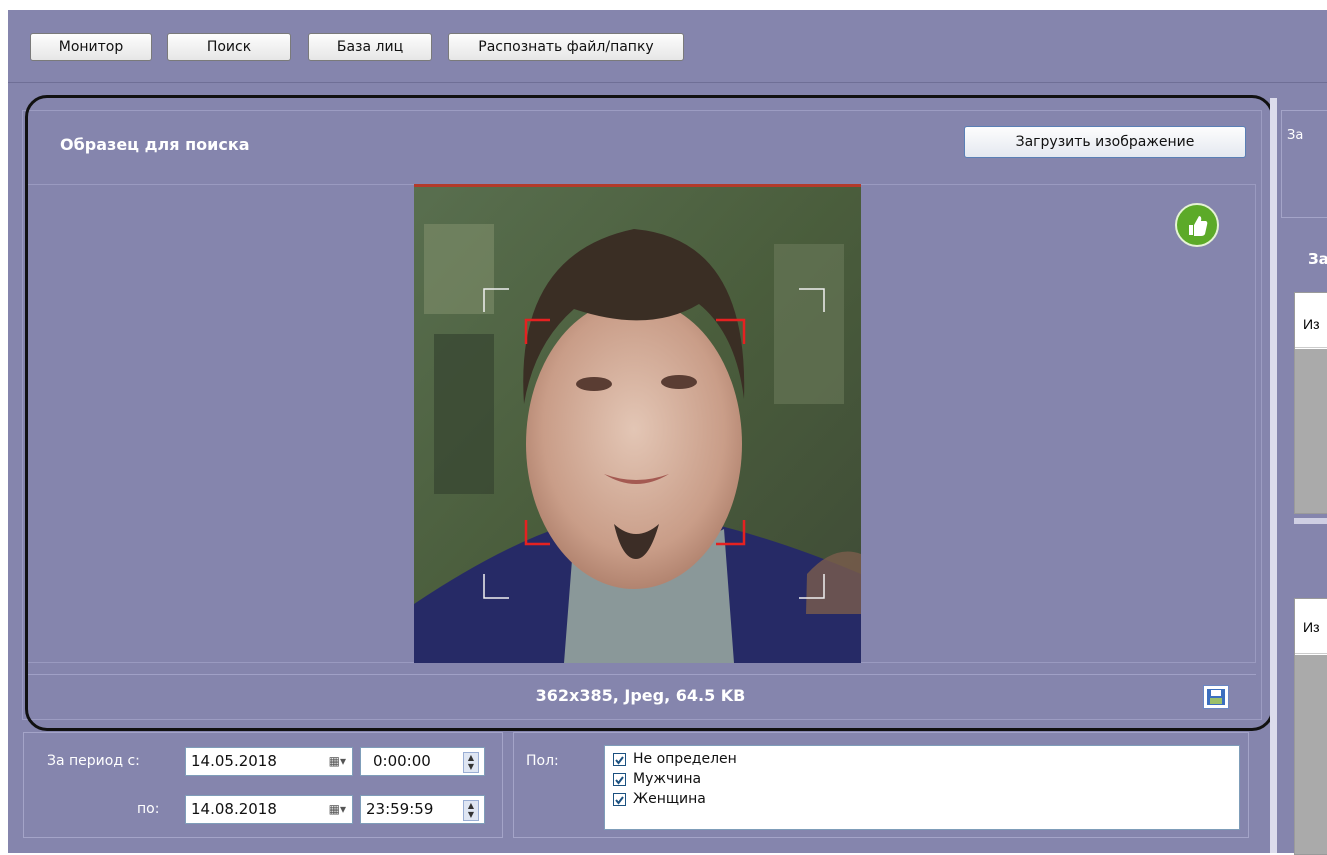 The width and height of the screenshot is (1327, 855). Describe the element at coordinates (229, 47) in the screenshot. I see `search-button: Поиск` at that location.